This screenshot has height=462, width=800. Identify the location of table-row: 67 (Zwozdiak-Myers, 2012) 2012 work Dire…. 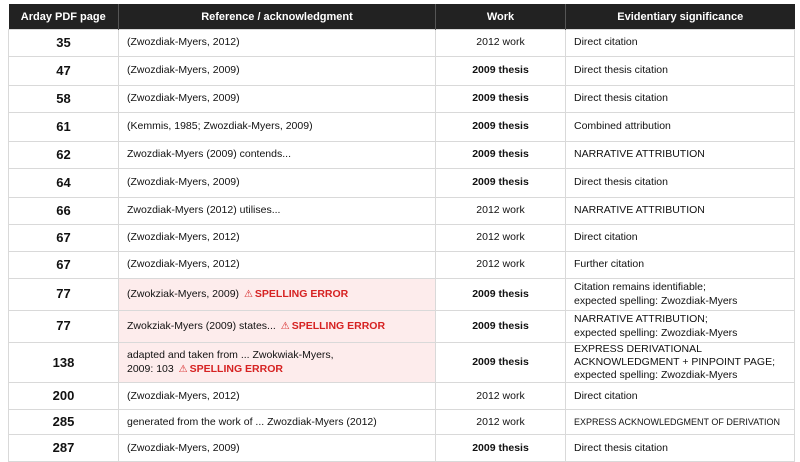
(401, 238).